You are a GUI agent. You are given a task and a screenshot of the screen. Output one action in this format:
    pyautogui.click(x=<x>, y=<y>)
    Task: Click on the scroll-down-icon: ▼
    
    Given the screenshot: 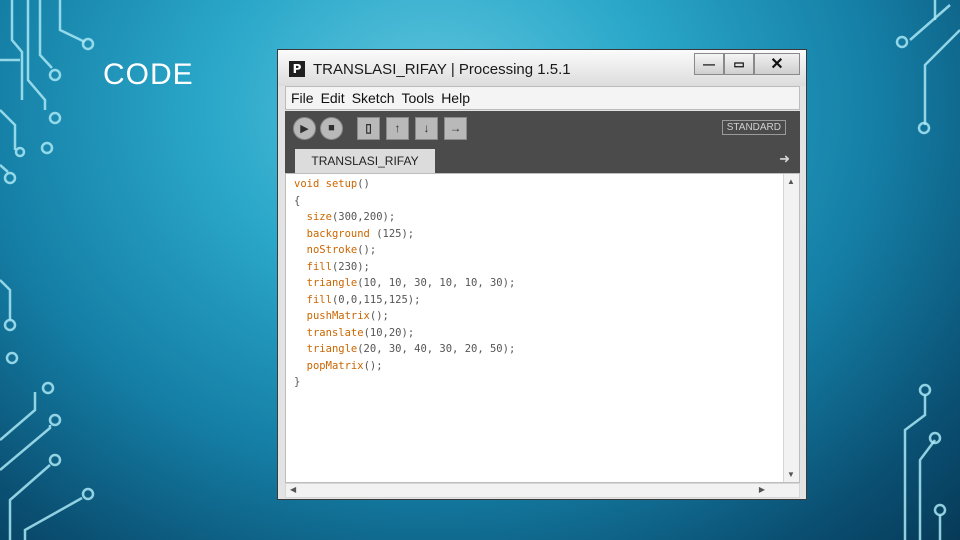 What is the action you would take?
    pyautogui.click(x=791, y=474)
    